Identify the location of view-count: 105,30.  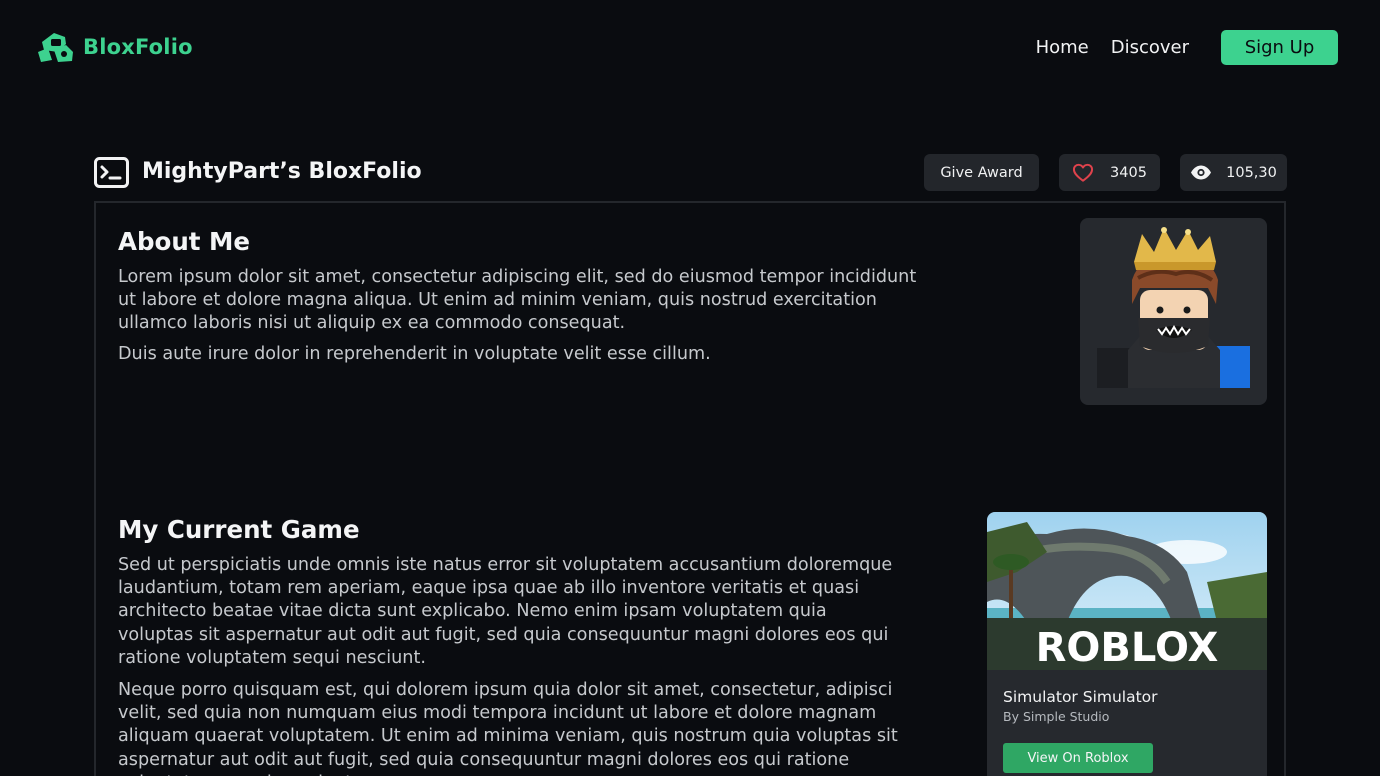
(1251, 172).